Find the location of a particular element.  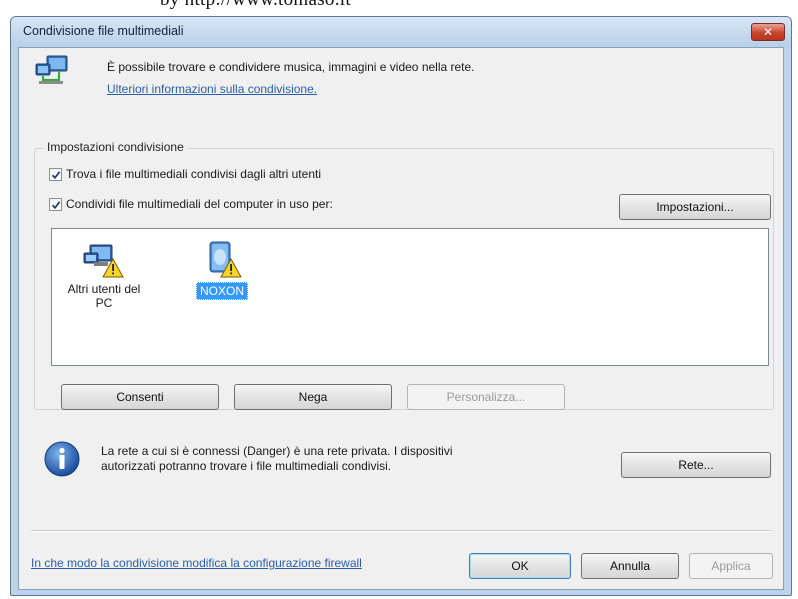

device-item-pc-users: Altri utenti del PC is located at coordinates (104, 274).